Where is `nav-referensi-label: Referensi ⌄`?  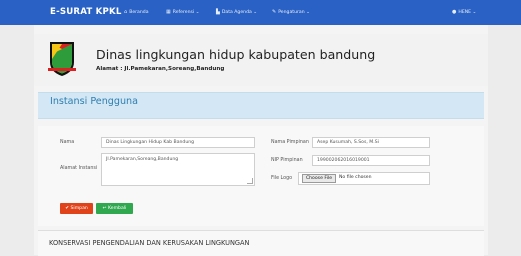
nav-referensi-label: Referensi ⌄ is located at coordinates (186, 12).